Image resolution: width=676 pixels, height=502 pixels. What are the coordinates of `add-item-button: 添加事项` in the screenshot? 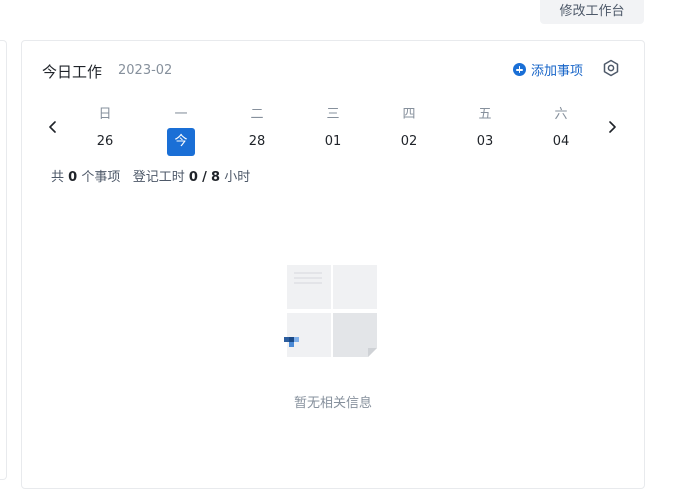 It's located at (548, 69).